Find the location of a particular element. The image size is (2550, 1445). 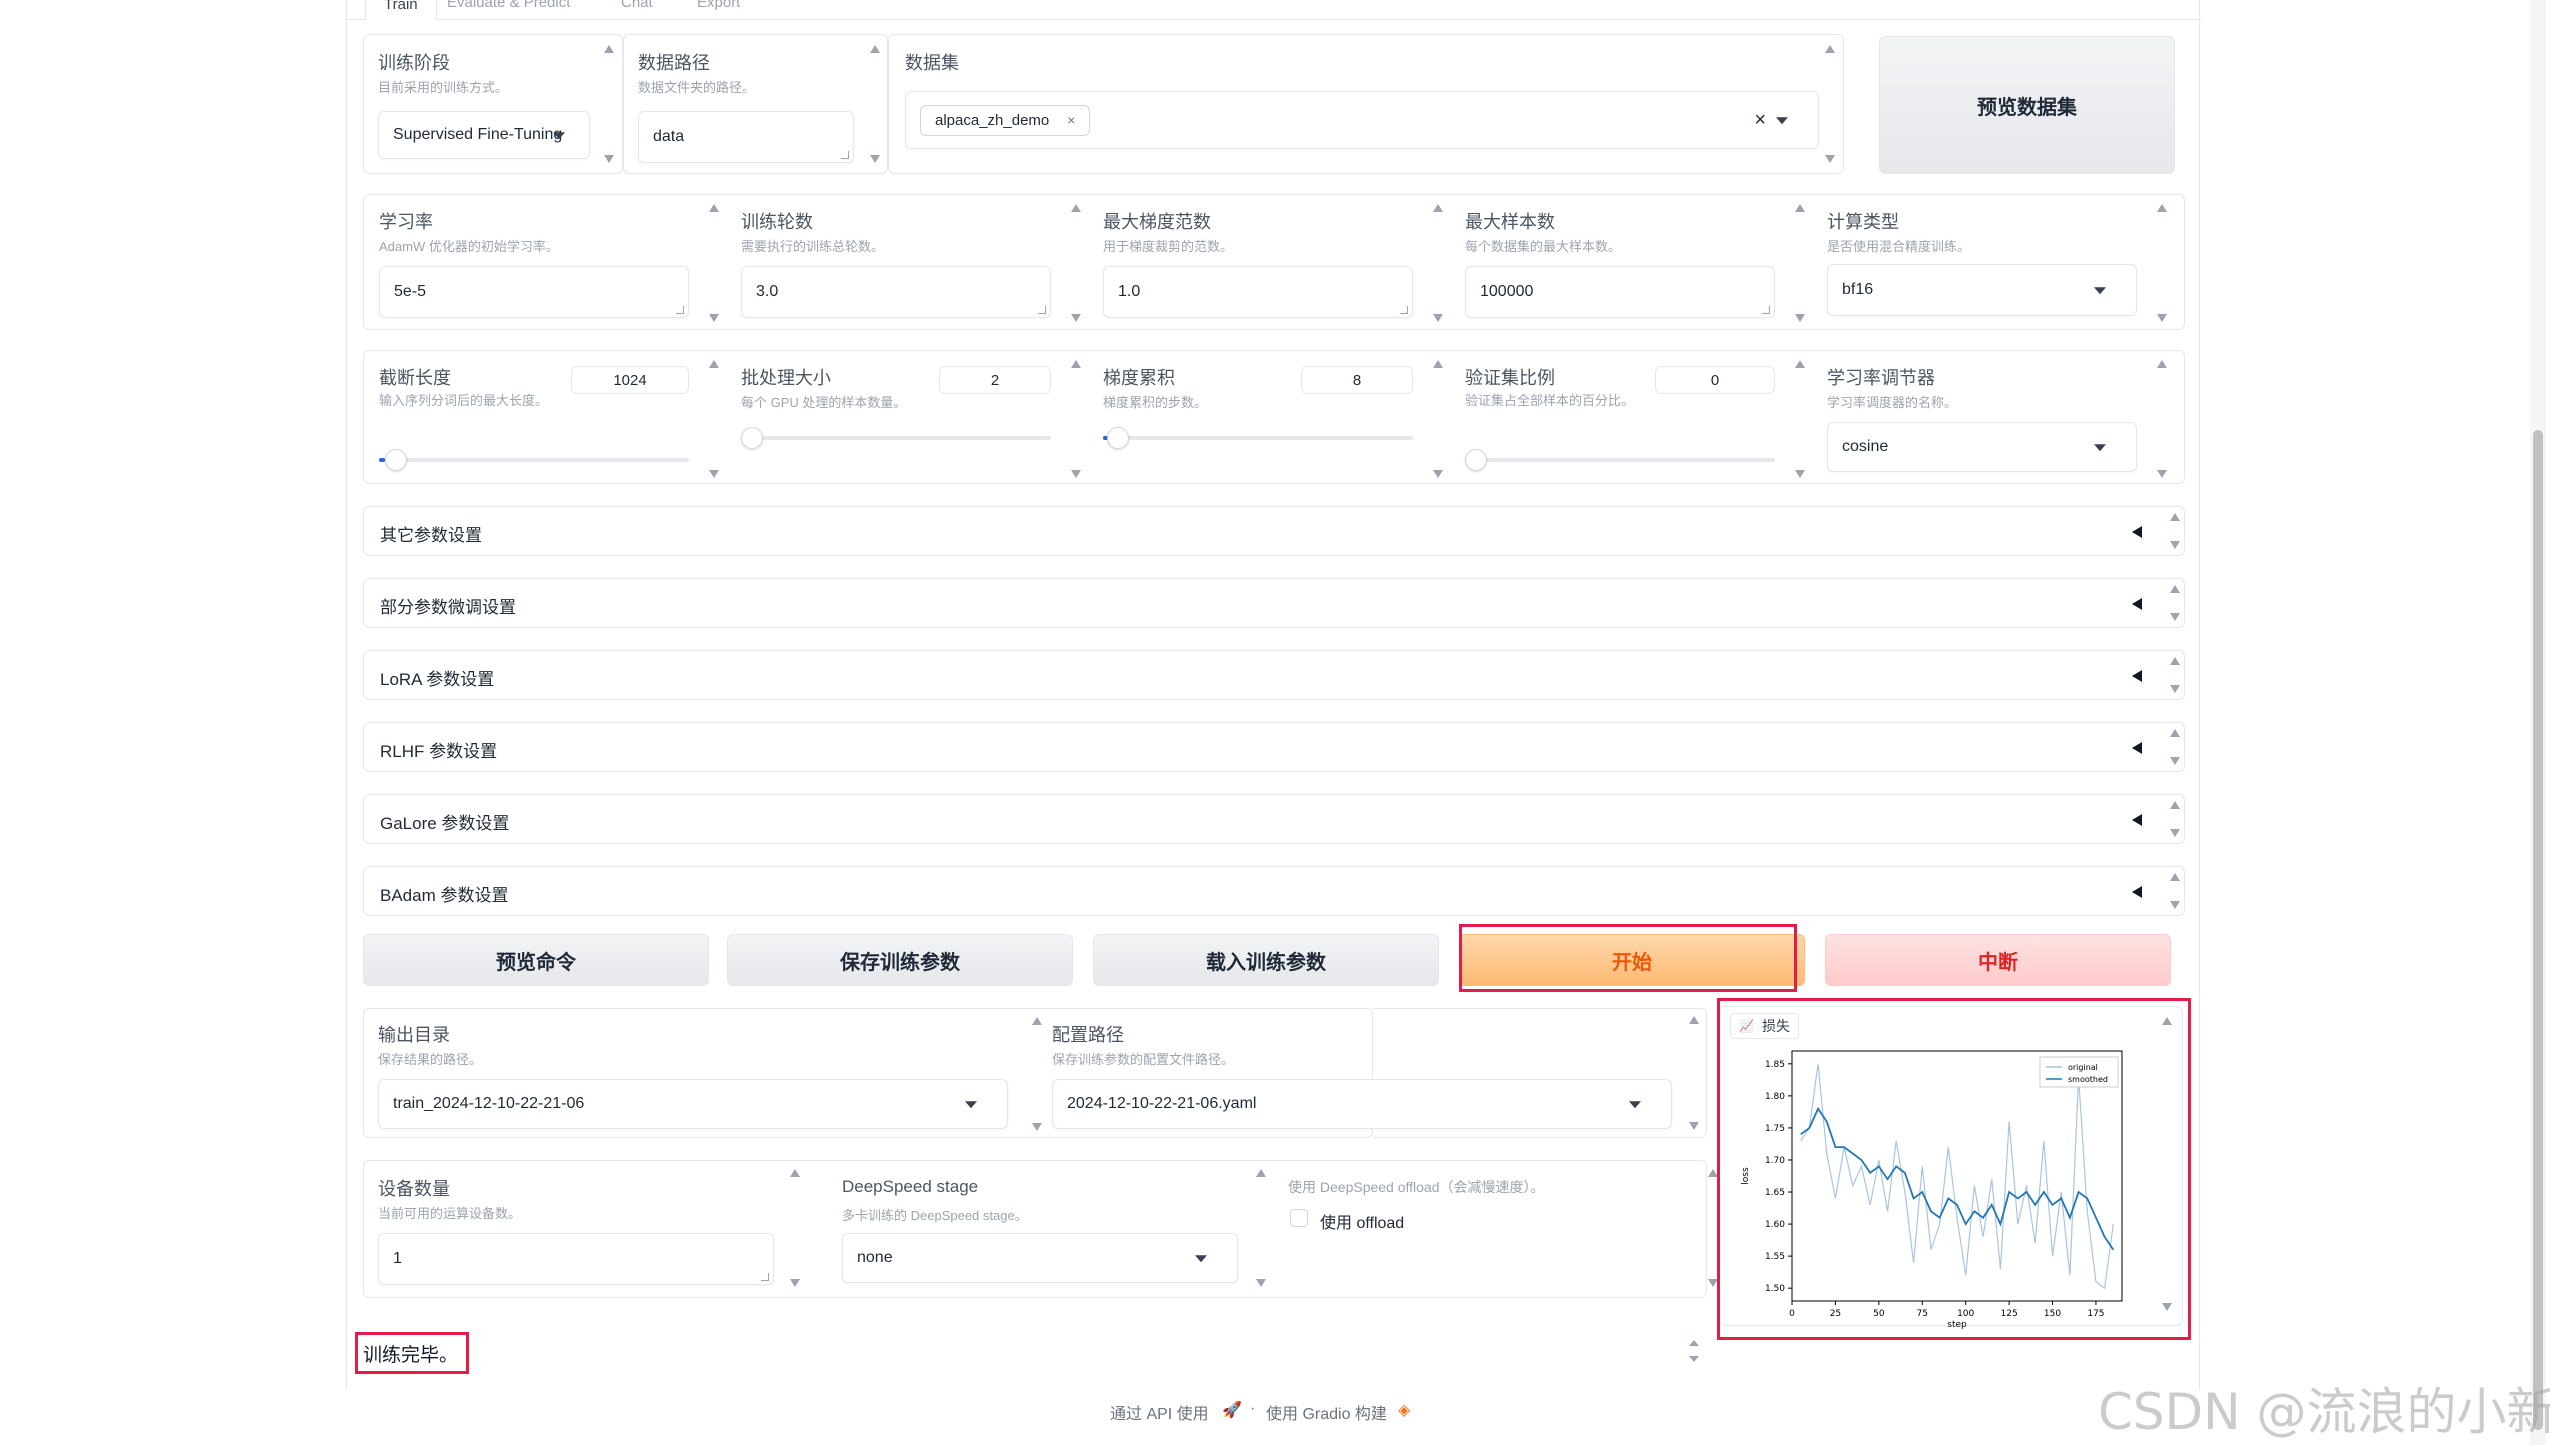

max-samples-input: 100000 is located at coordinates (1620, 292).